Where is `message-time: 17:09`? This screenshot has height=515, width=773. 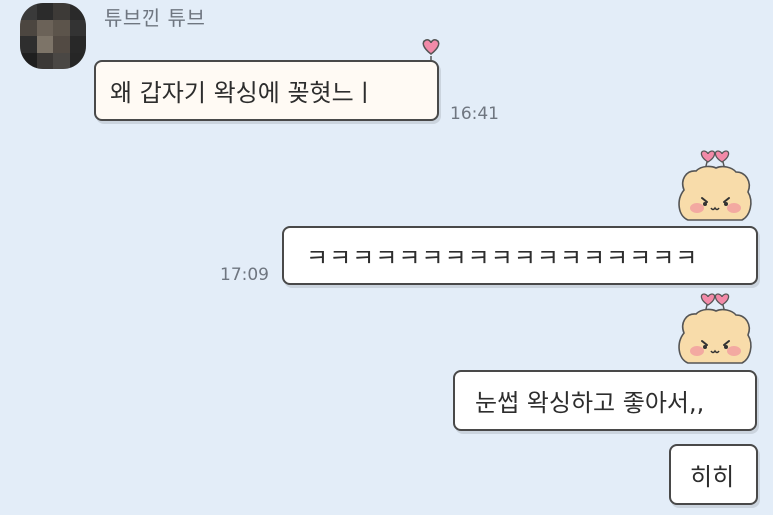 message-time: 17:09 is located at coordinates (244, 275).